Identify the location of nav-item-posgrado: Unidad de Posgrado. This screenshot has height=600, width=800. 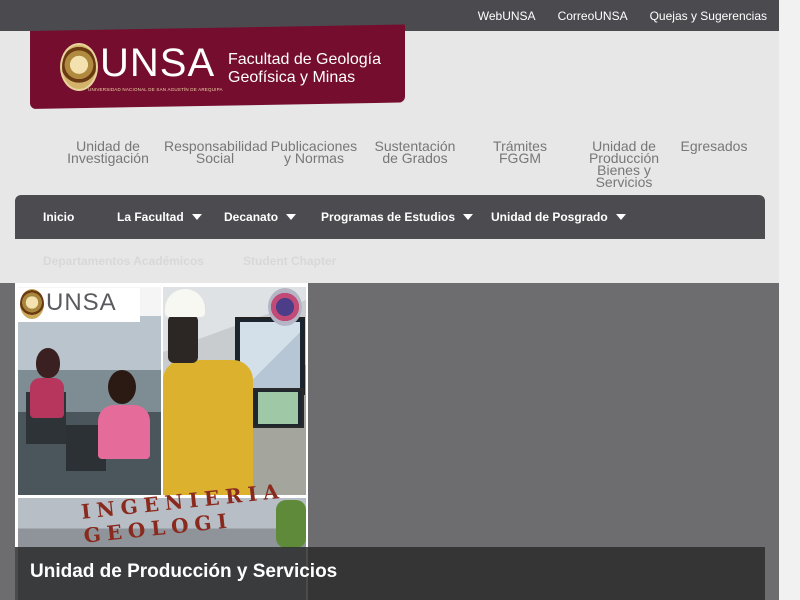
(558, 217).